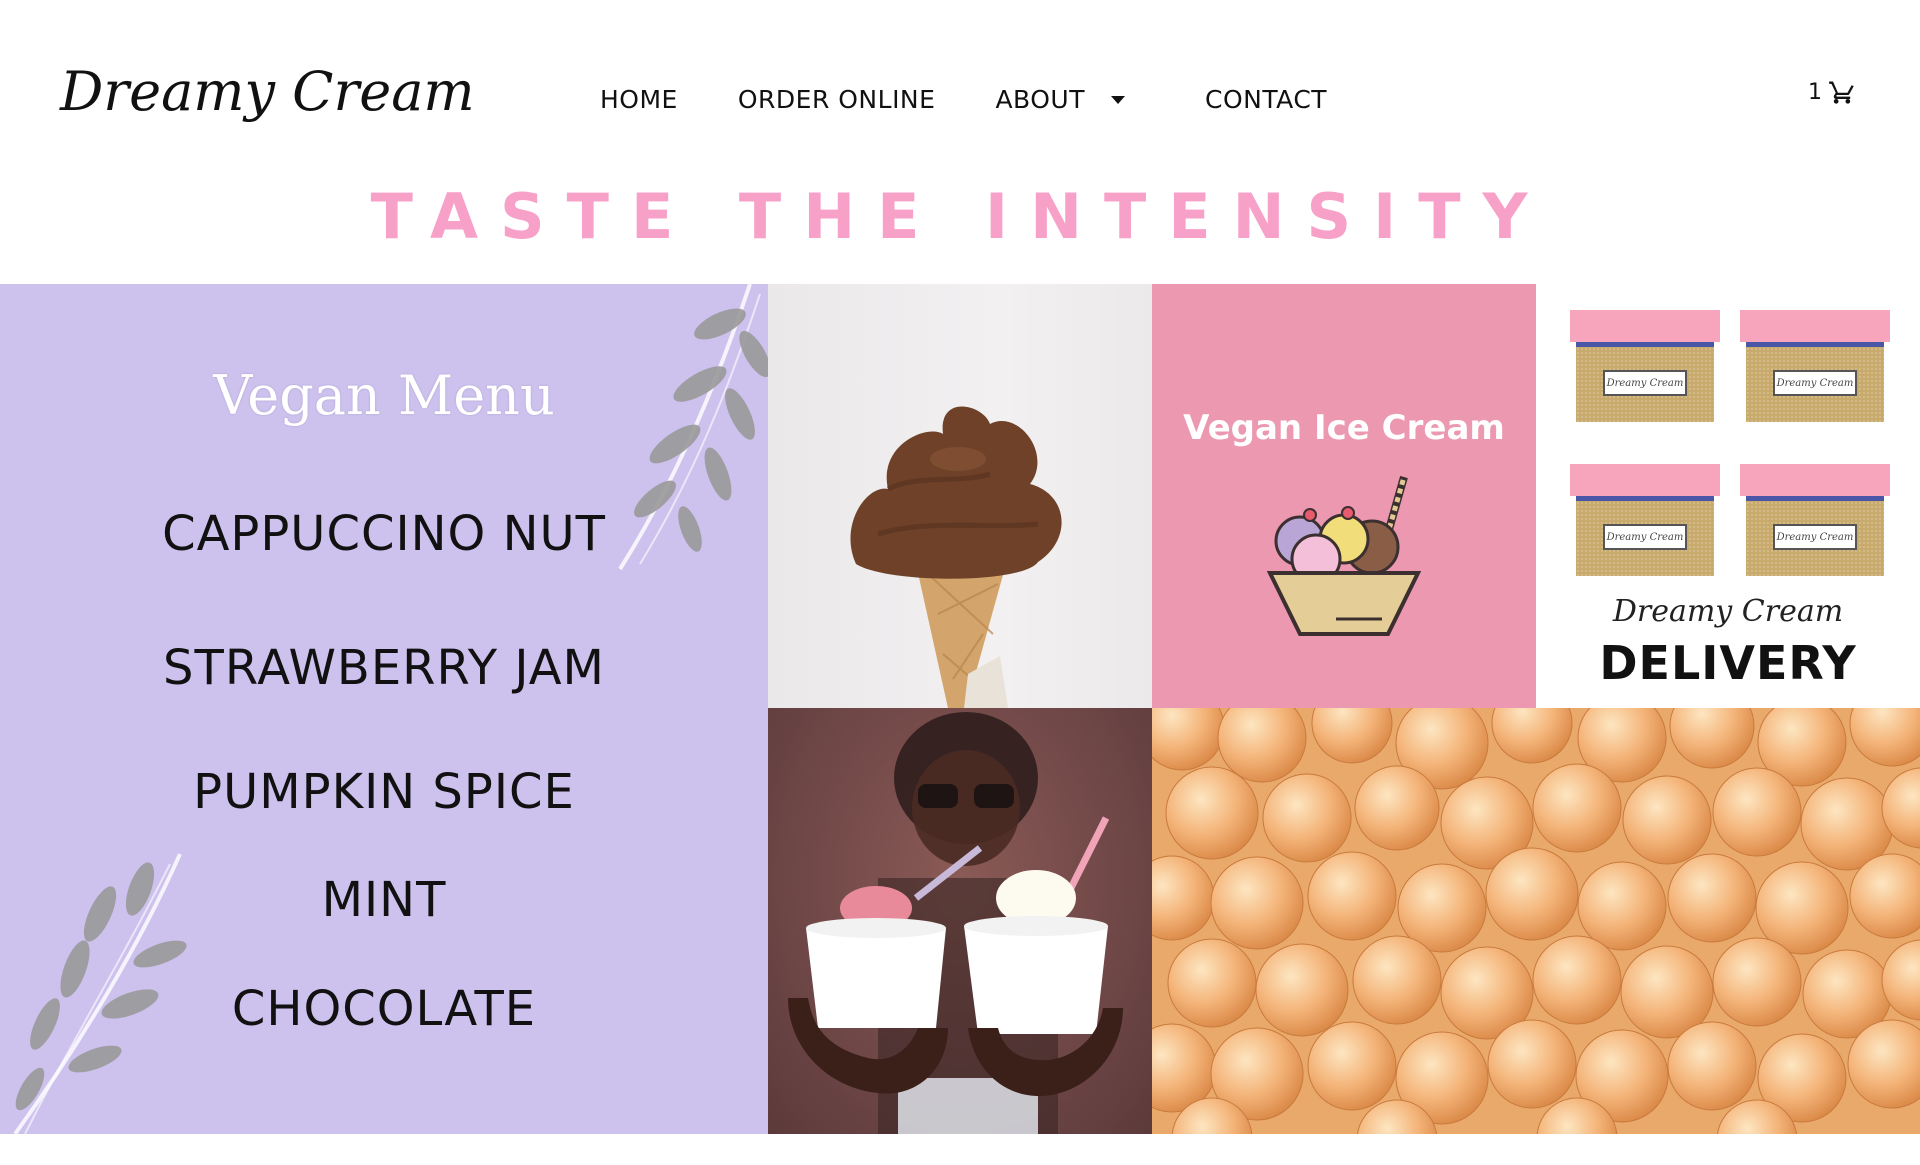  Describe the element at coordinates (1728, 611) in the screenshot. I see `delivery-brand: Dreamy Cream` at that location.